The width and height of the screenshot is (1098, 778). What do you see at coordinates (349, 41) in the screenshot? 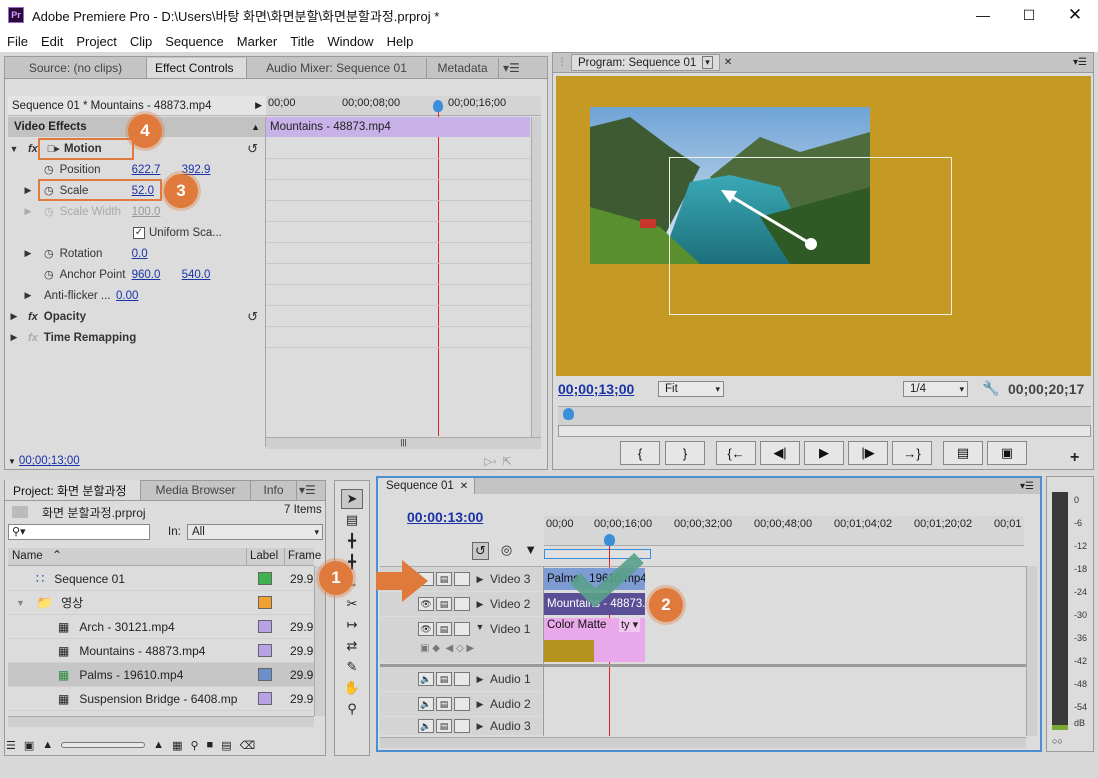
I see `menu-window: Window` at bounding box center [349, 41].